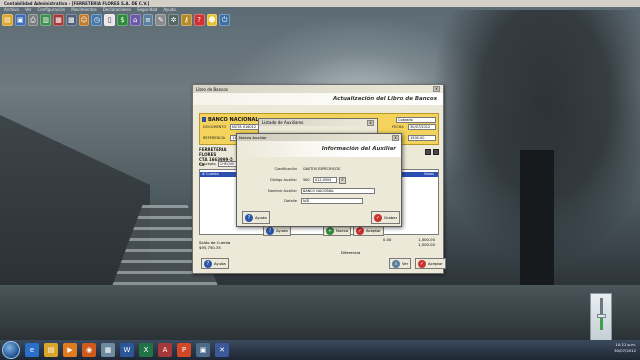 This screenshot has height=360, width=640. What do you see at coordinates (210, 247) in the screenshot?
I see `saldo-value: $95,750.35` at bounding box center [210, 247].